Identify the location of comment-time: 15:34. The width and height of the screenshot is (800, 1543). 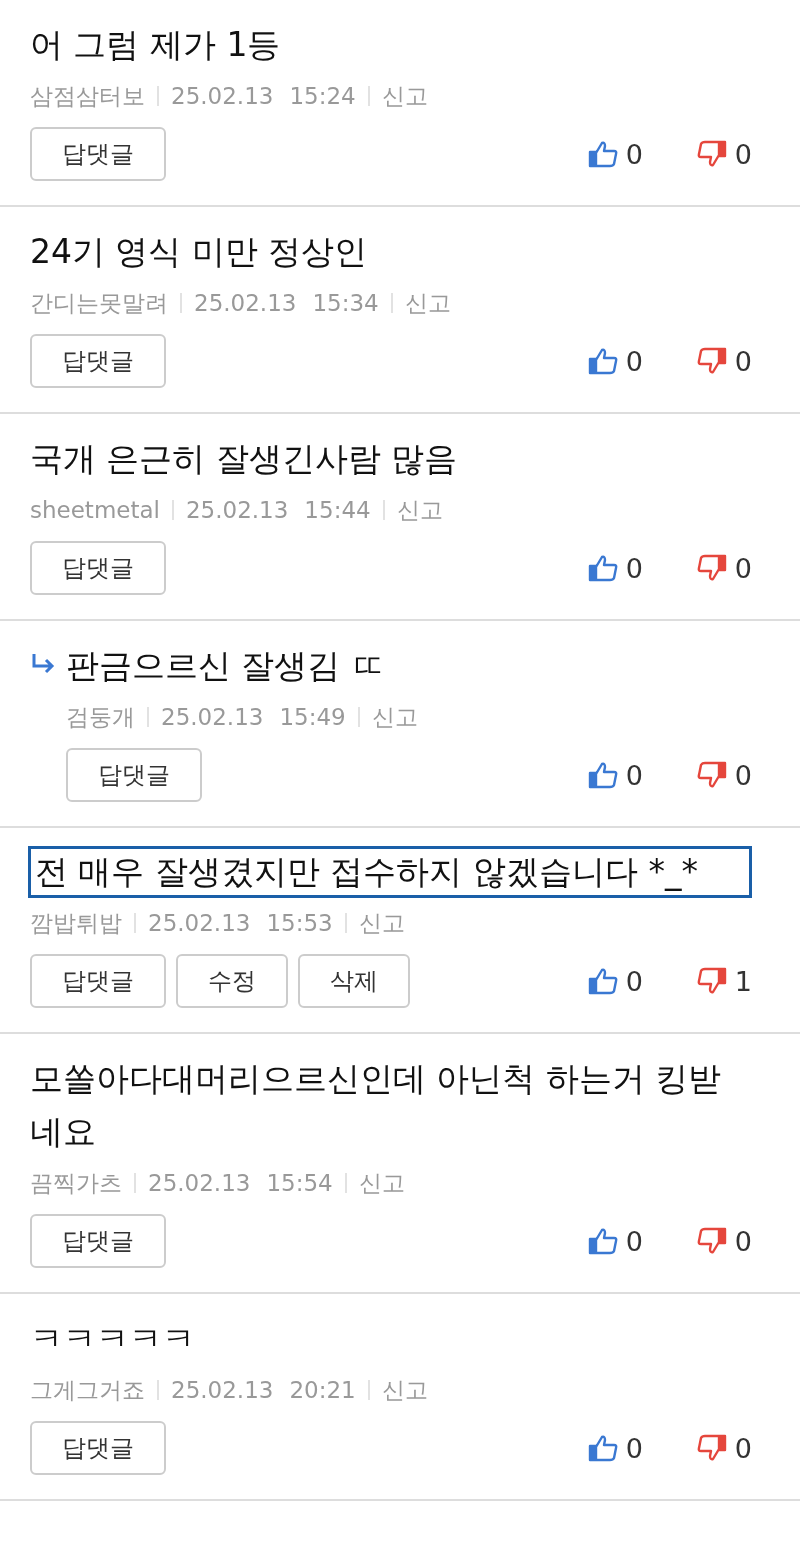
(345, 303).